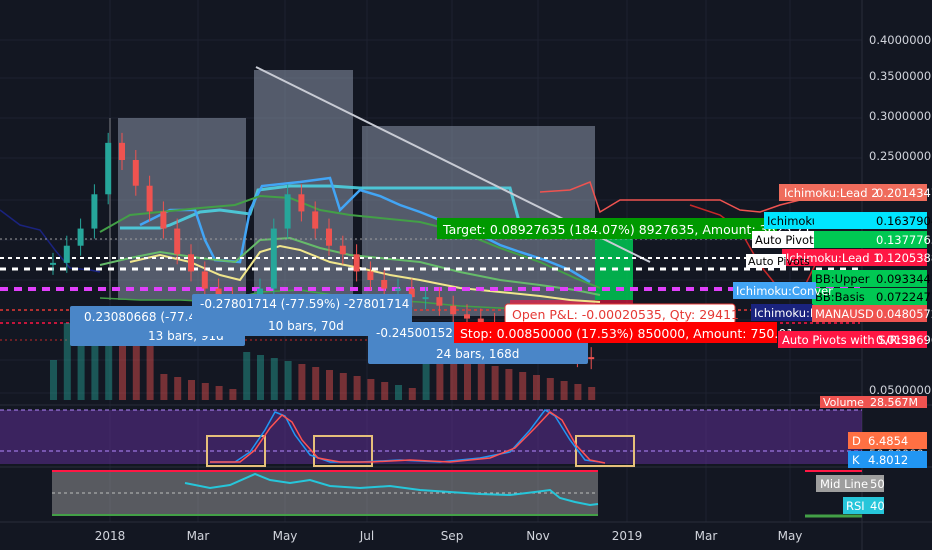  What do you see at coordinates (904, 279) in the screenshot?
I see `label-bbupper-value: 0.09334475` at bounding box center [904, 279].